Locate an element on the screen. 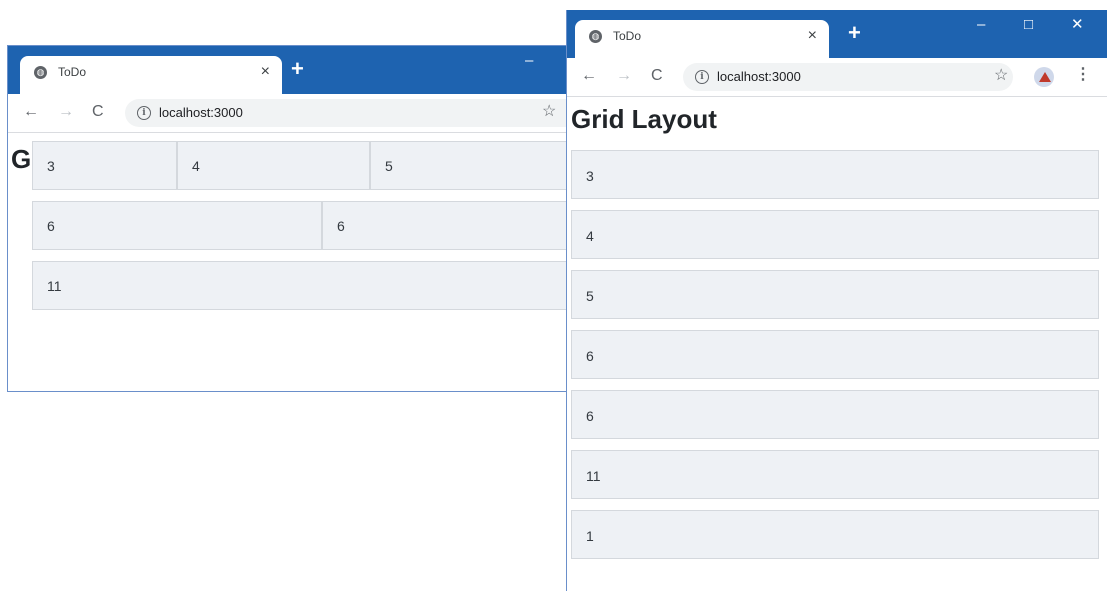  grid-cell: 1 is located at coordinates (835, 534).